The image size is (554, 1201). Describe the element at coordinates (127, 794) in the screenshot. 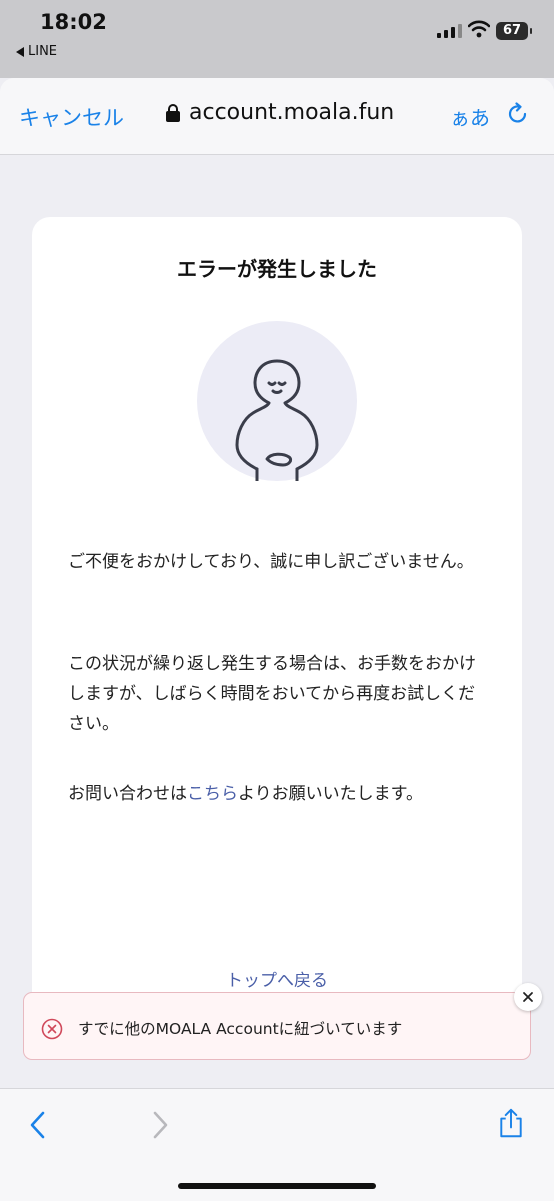

I see `contact-prefix: お問い合わせは` at that location.